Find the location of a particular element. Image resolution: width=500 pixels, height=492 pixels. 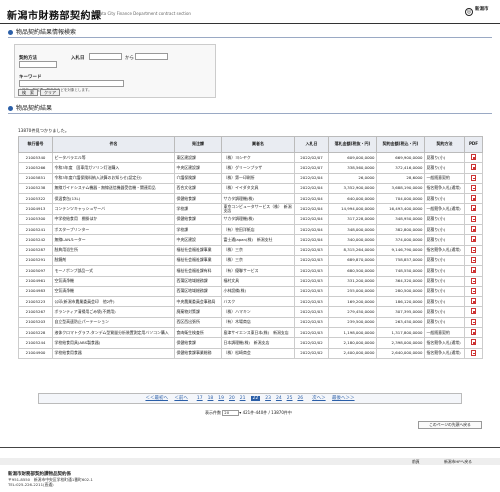

contract-method: 指名競争入札(通常) is located at coordinates (444, 343).